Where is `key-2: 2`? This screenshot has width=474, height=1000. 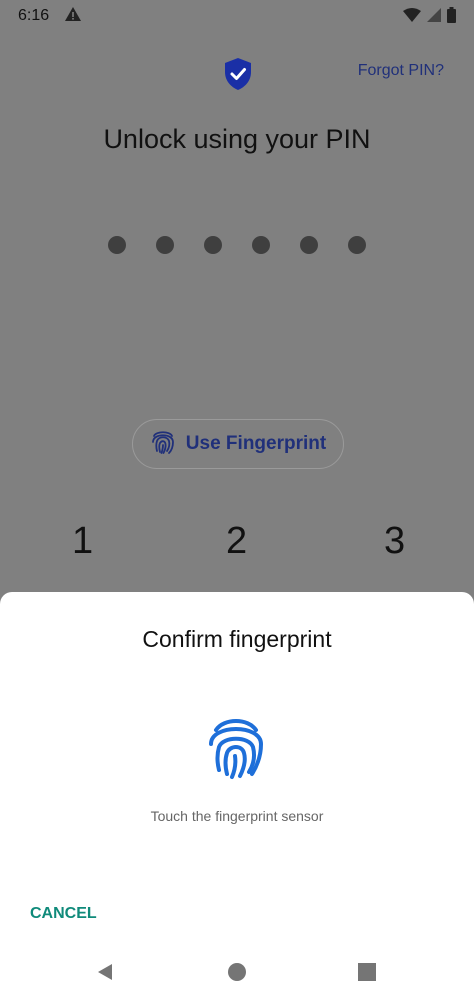 key-2: 2 is located at coordinates (236, 541).